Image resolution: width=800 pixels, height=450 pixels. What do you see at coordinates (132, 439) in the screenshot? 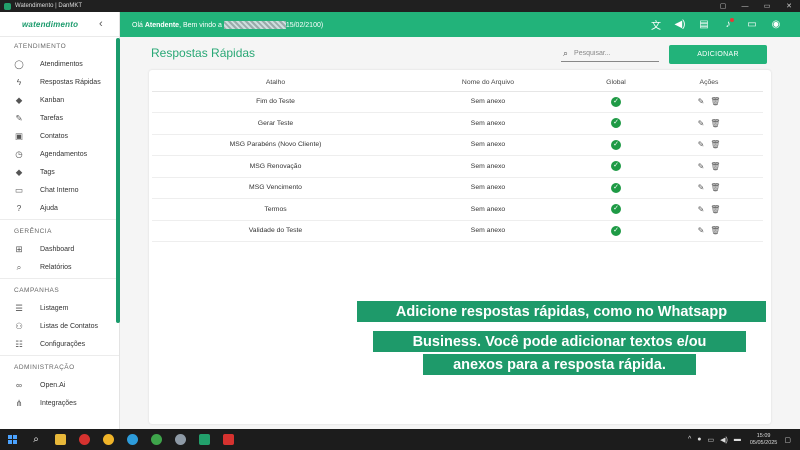
I see `alexa-icon` at bounding box center [132, 439].